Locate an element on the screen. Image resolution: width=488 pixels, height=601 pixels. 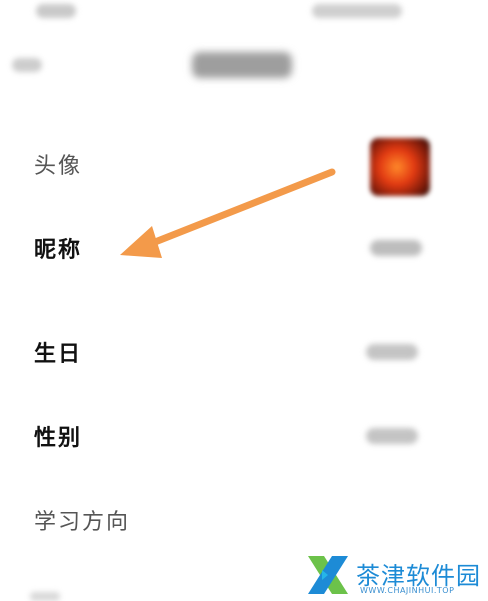
x-logo-icon is located at coordinates (328, 575).